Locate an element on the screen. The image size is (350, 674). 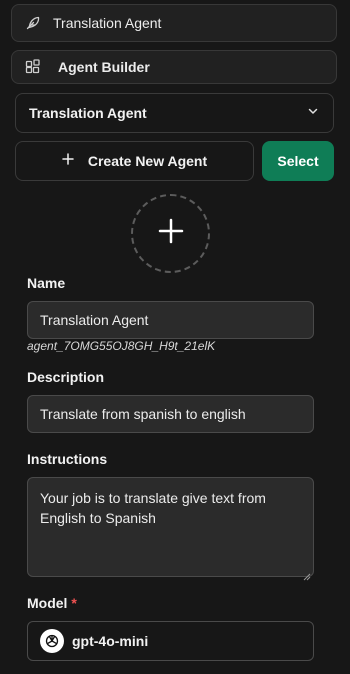
description-label: Description is located at coordinates (66, 377).